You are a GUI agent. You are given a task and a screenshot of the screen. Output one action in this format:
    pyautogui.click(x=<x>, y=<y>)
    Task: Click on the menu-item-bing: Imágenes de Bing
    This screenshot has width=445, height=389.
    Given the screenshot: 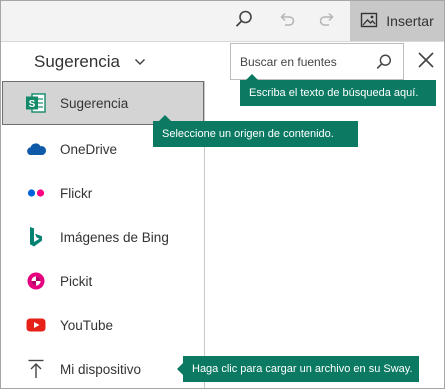 What is the action you would take?
    pyautogui.click(x=103, y=237)
    